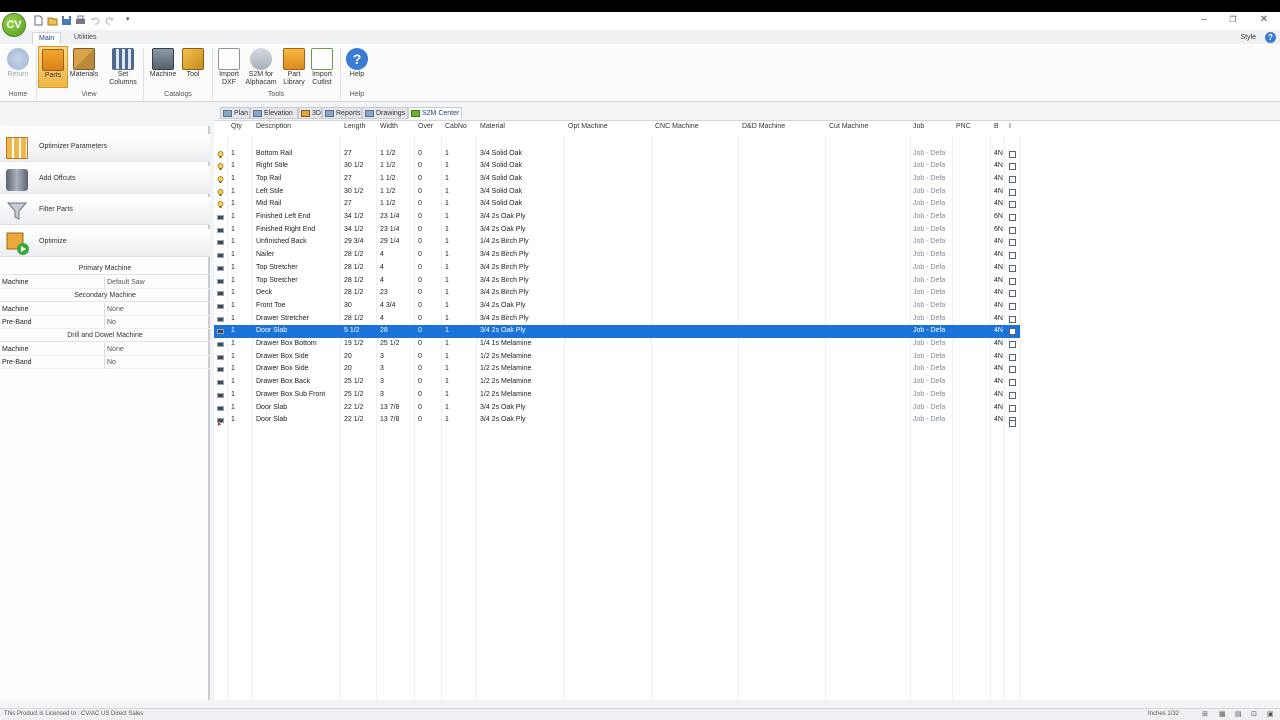 The width and height of the screenshot is (1280, 720). Describe the element at coordinates (503, 217) in the screenshot. I see `cell-material: 3/4 2s Oak Ply` at that location.